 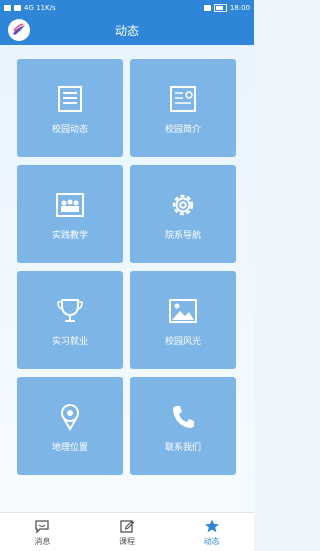 I want to click on tile-label: 院系导航, so click(x=182, y=235).